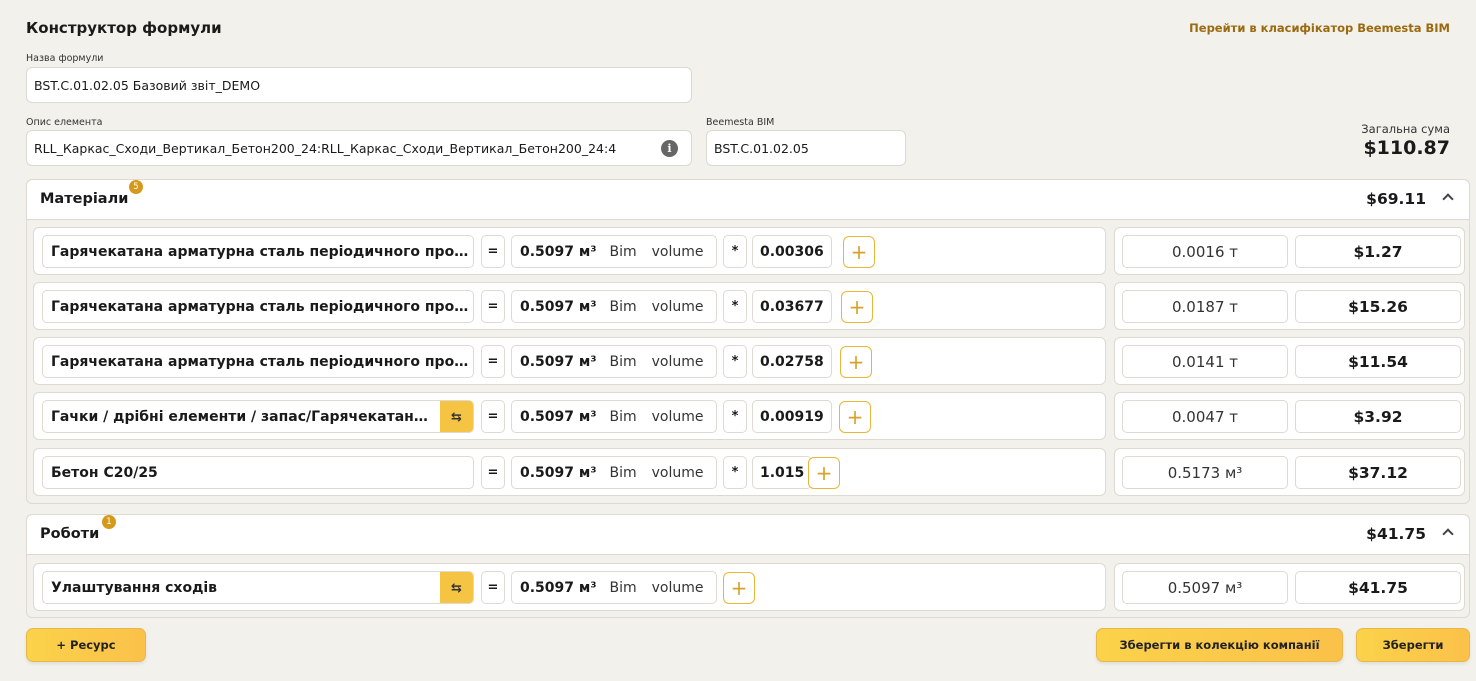  I want to click on page-title: Конструктор формули, so click(124, 28).